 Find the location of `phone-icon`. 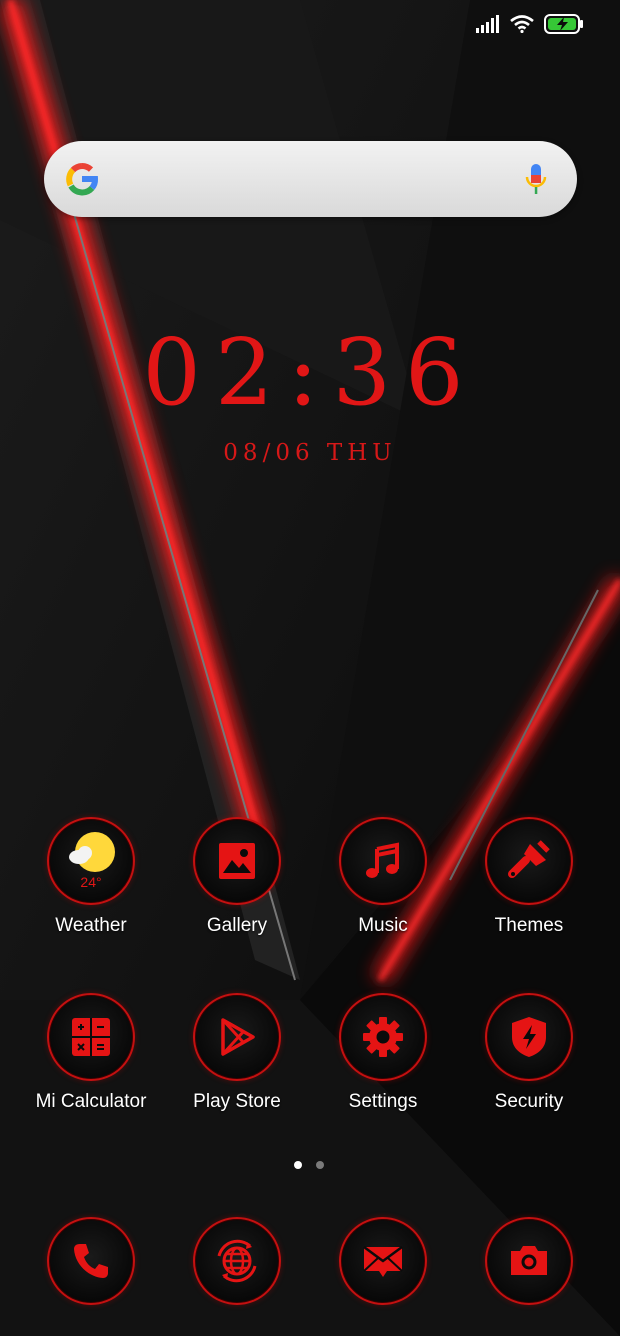

phone-icon is located at coordinates (91, 1261).